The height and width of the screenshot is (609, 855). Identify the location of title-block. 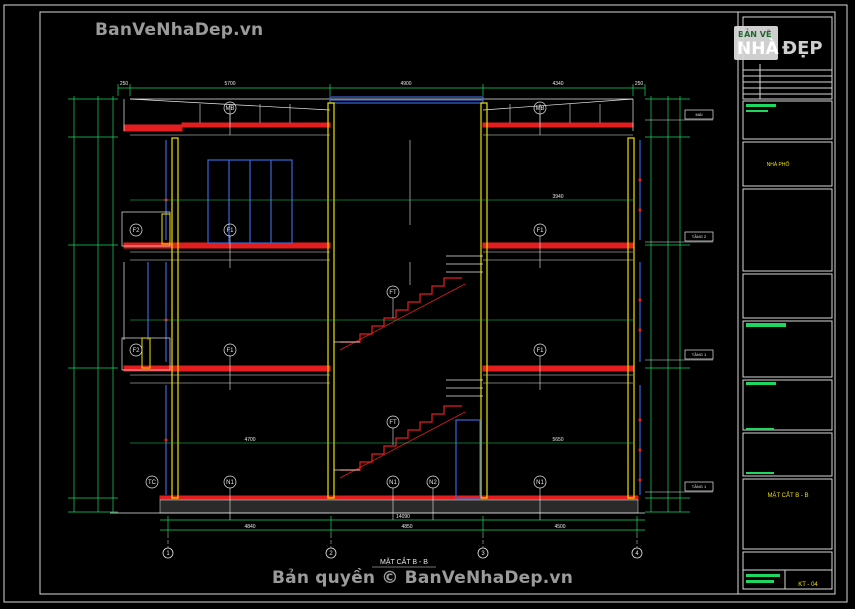
(785, 303).